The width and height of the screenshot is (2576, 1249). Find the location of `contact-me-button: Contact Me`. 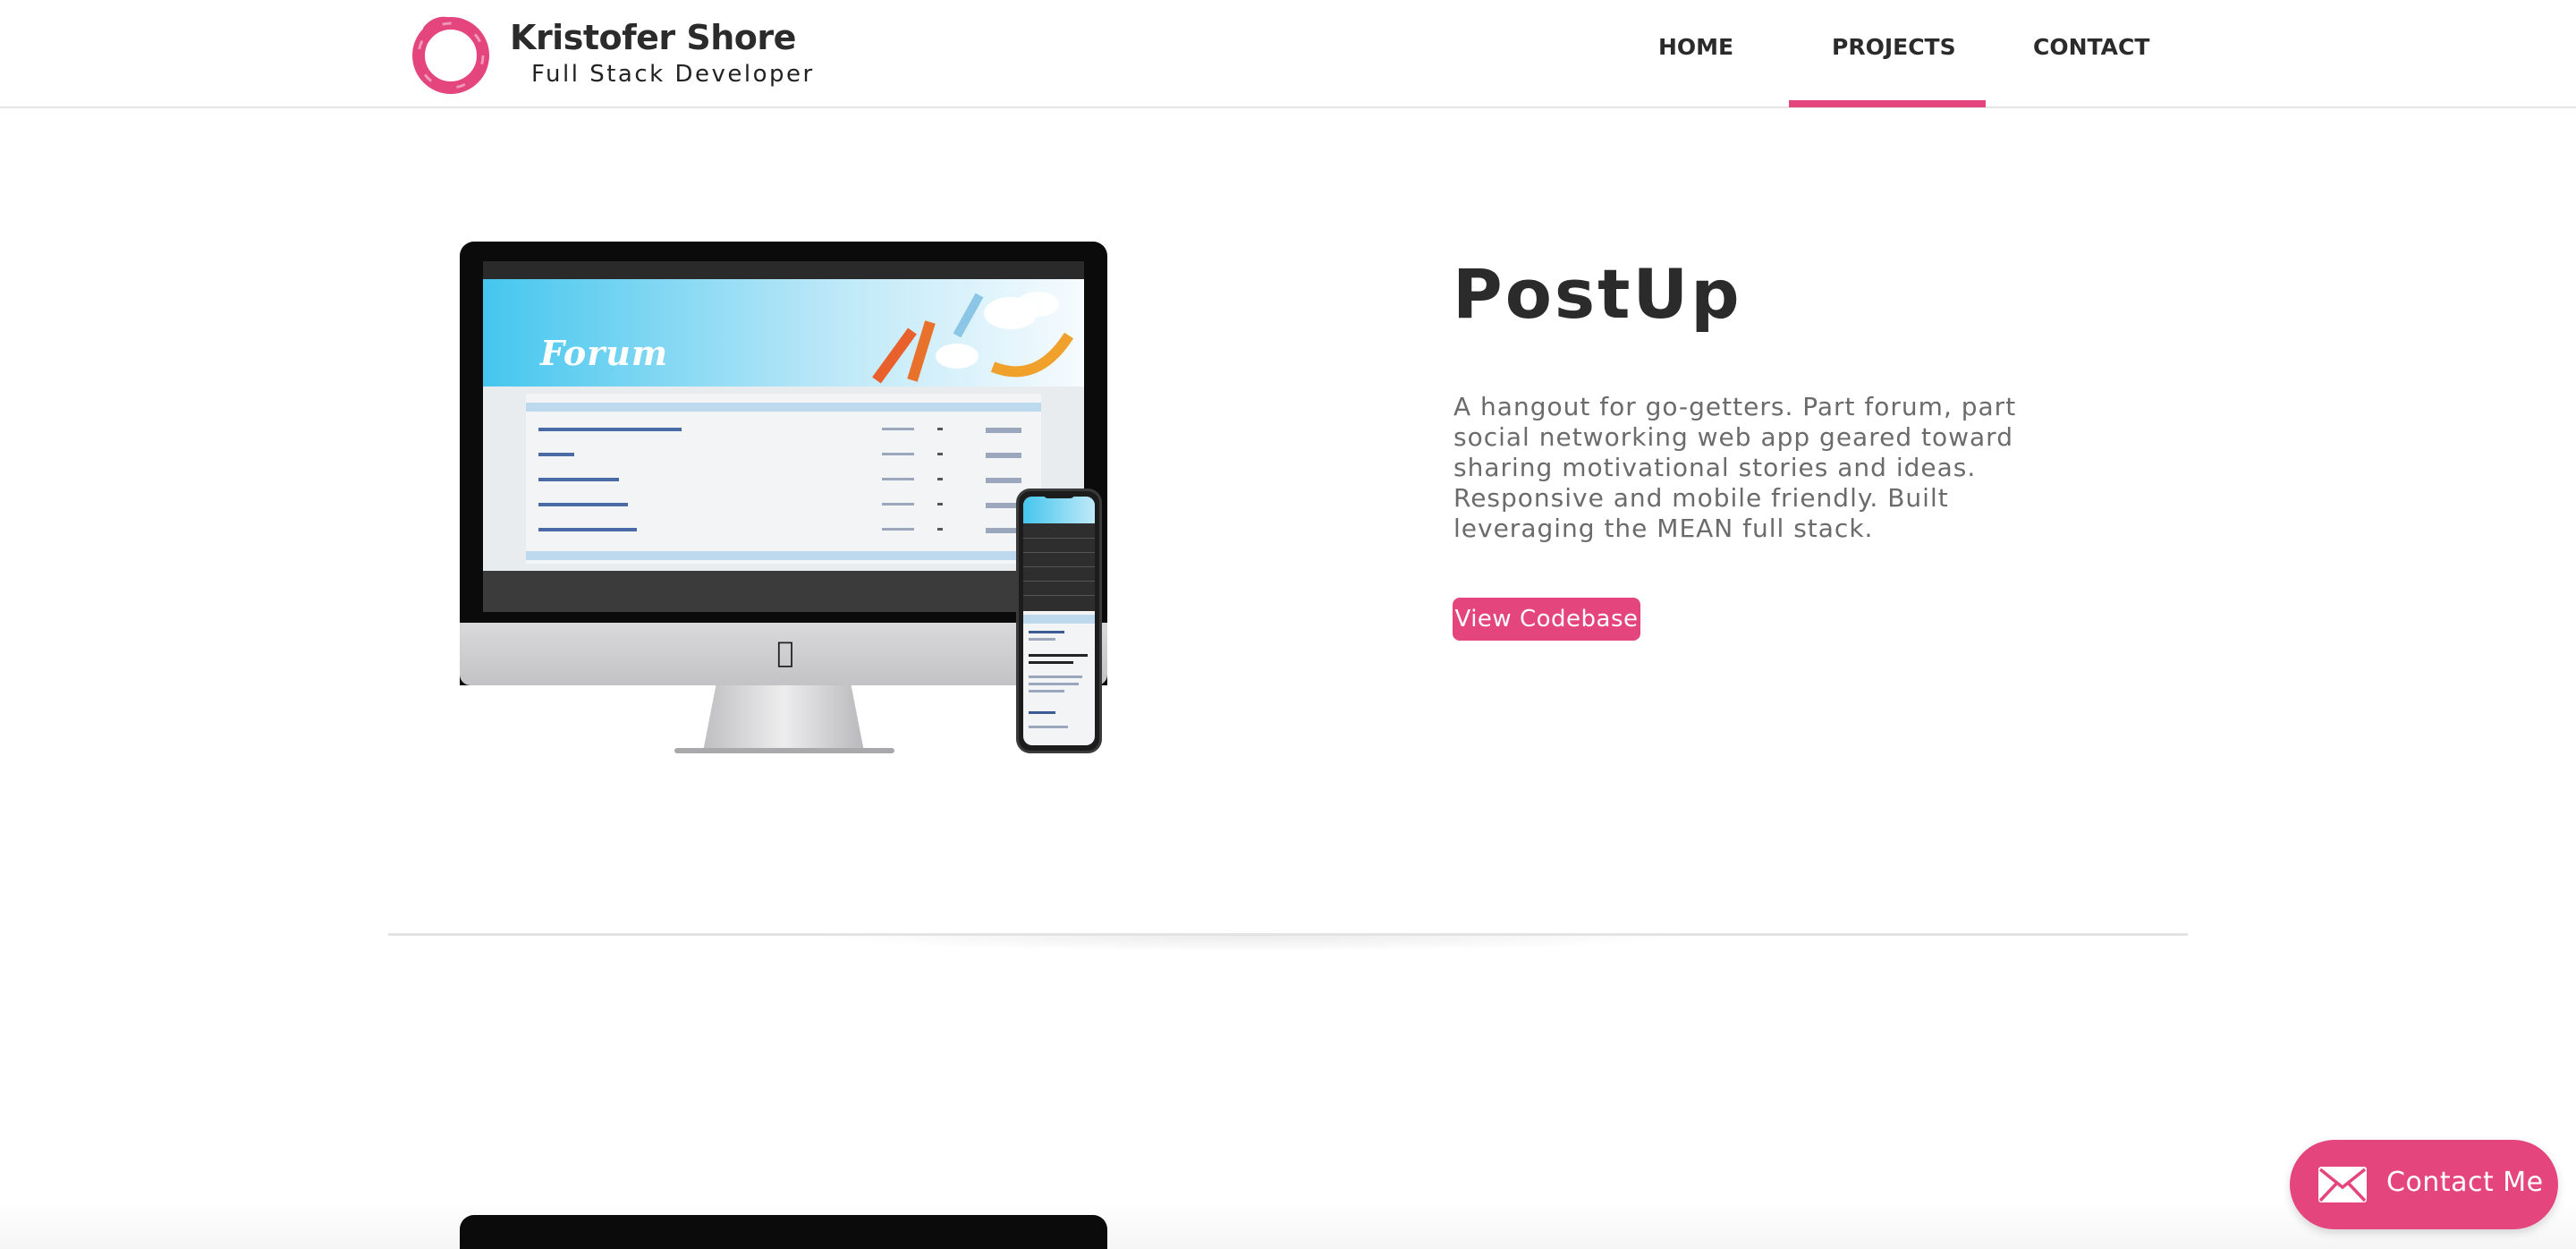

contact-me-button: Contact Me is located at coordinates (2424, 1184).